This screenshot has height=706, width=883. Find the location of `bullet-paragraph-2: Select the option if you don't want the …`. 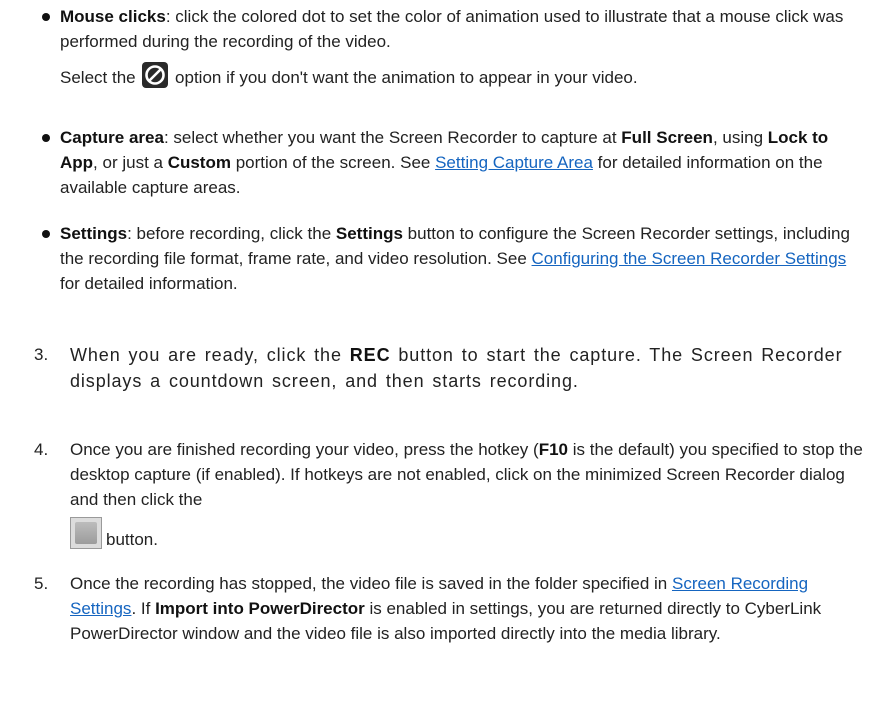

bullet-paragraph-2: Select the option if you don't want the … is located at coordinates (460, 76).